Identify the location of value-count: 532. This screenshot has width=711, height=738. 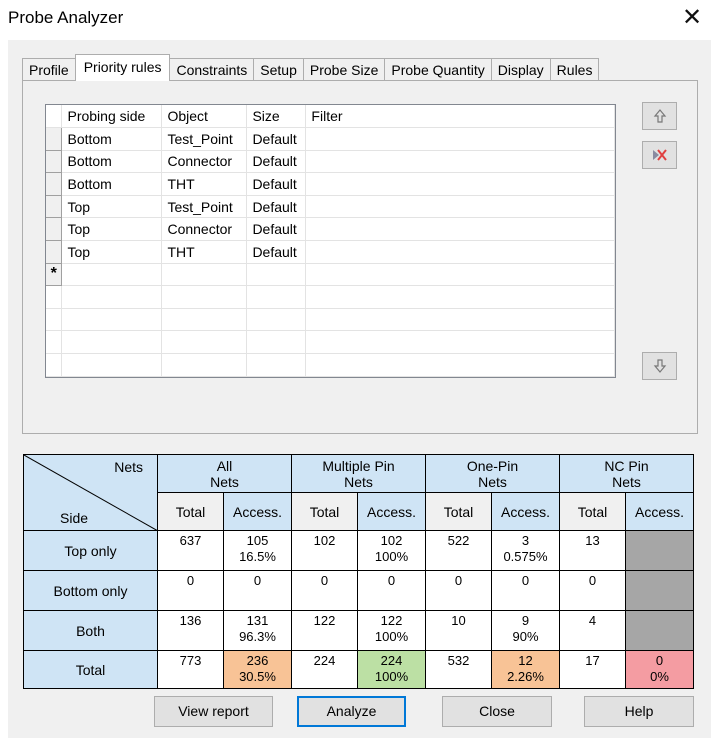
(458, 660).